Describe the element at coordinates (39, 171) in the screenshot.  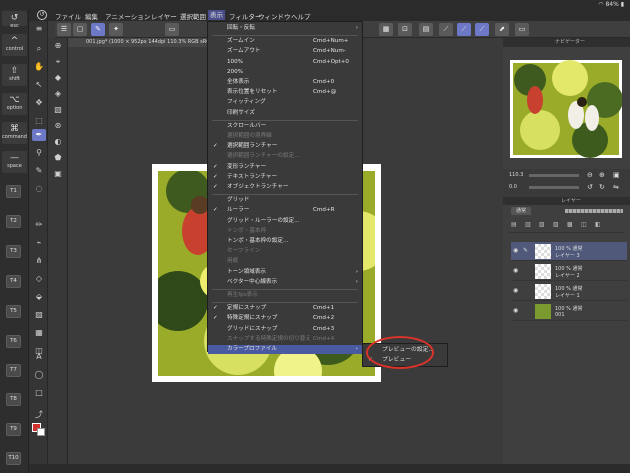
I see `brush-icon: ✎` at that location.